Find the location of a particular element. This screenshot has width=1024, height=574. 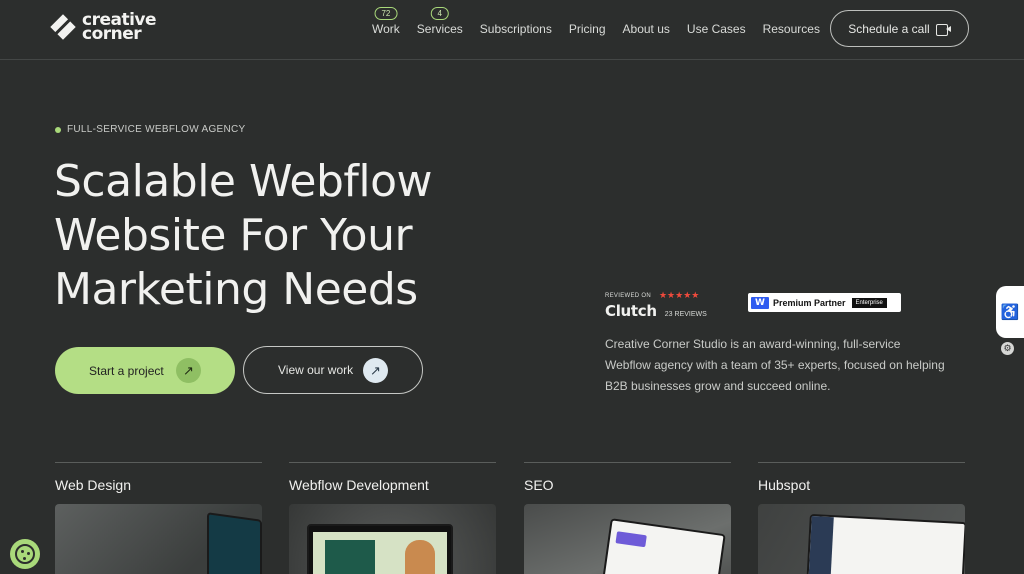

cookie-icon is located at coordinates (25, 554).